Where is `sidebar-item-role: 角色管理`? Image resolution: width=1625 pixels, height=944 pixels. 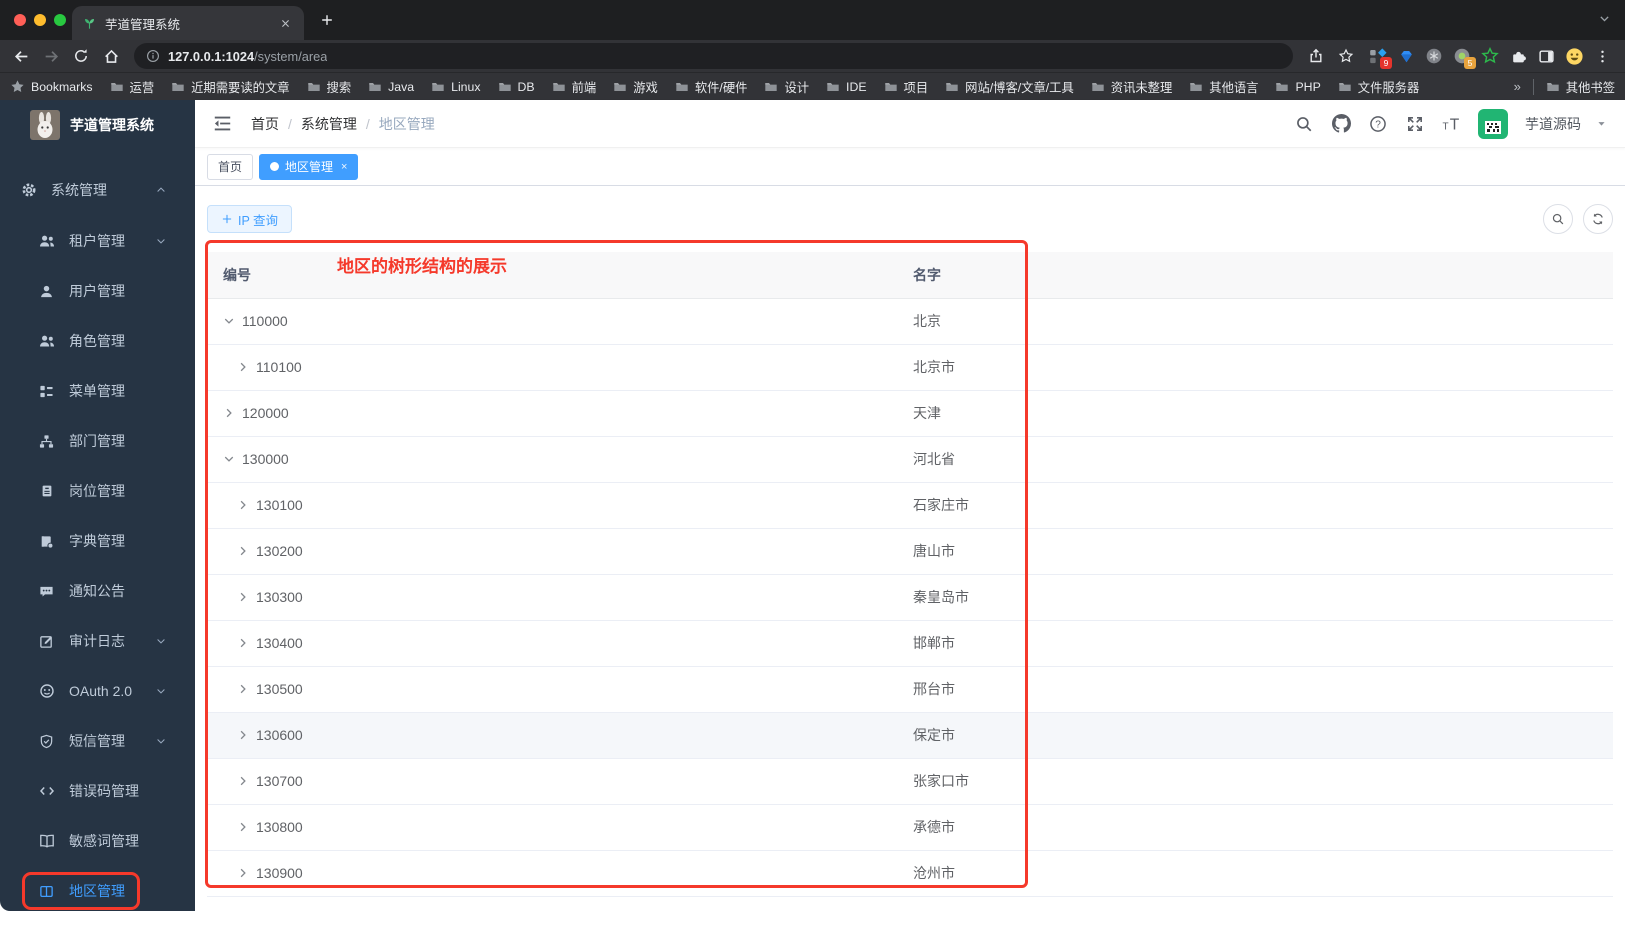 sidebar-item-role: 角色管理 is located at coordinates (97, 341).